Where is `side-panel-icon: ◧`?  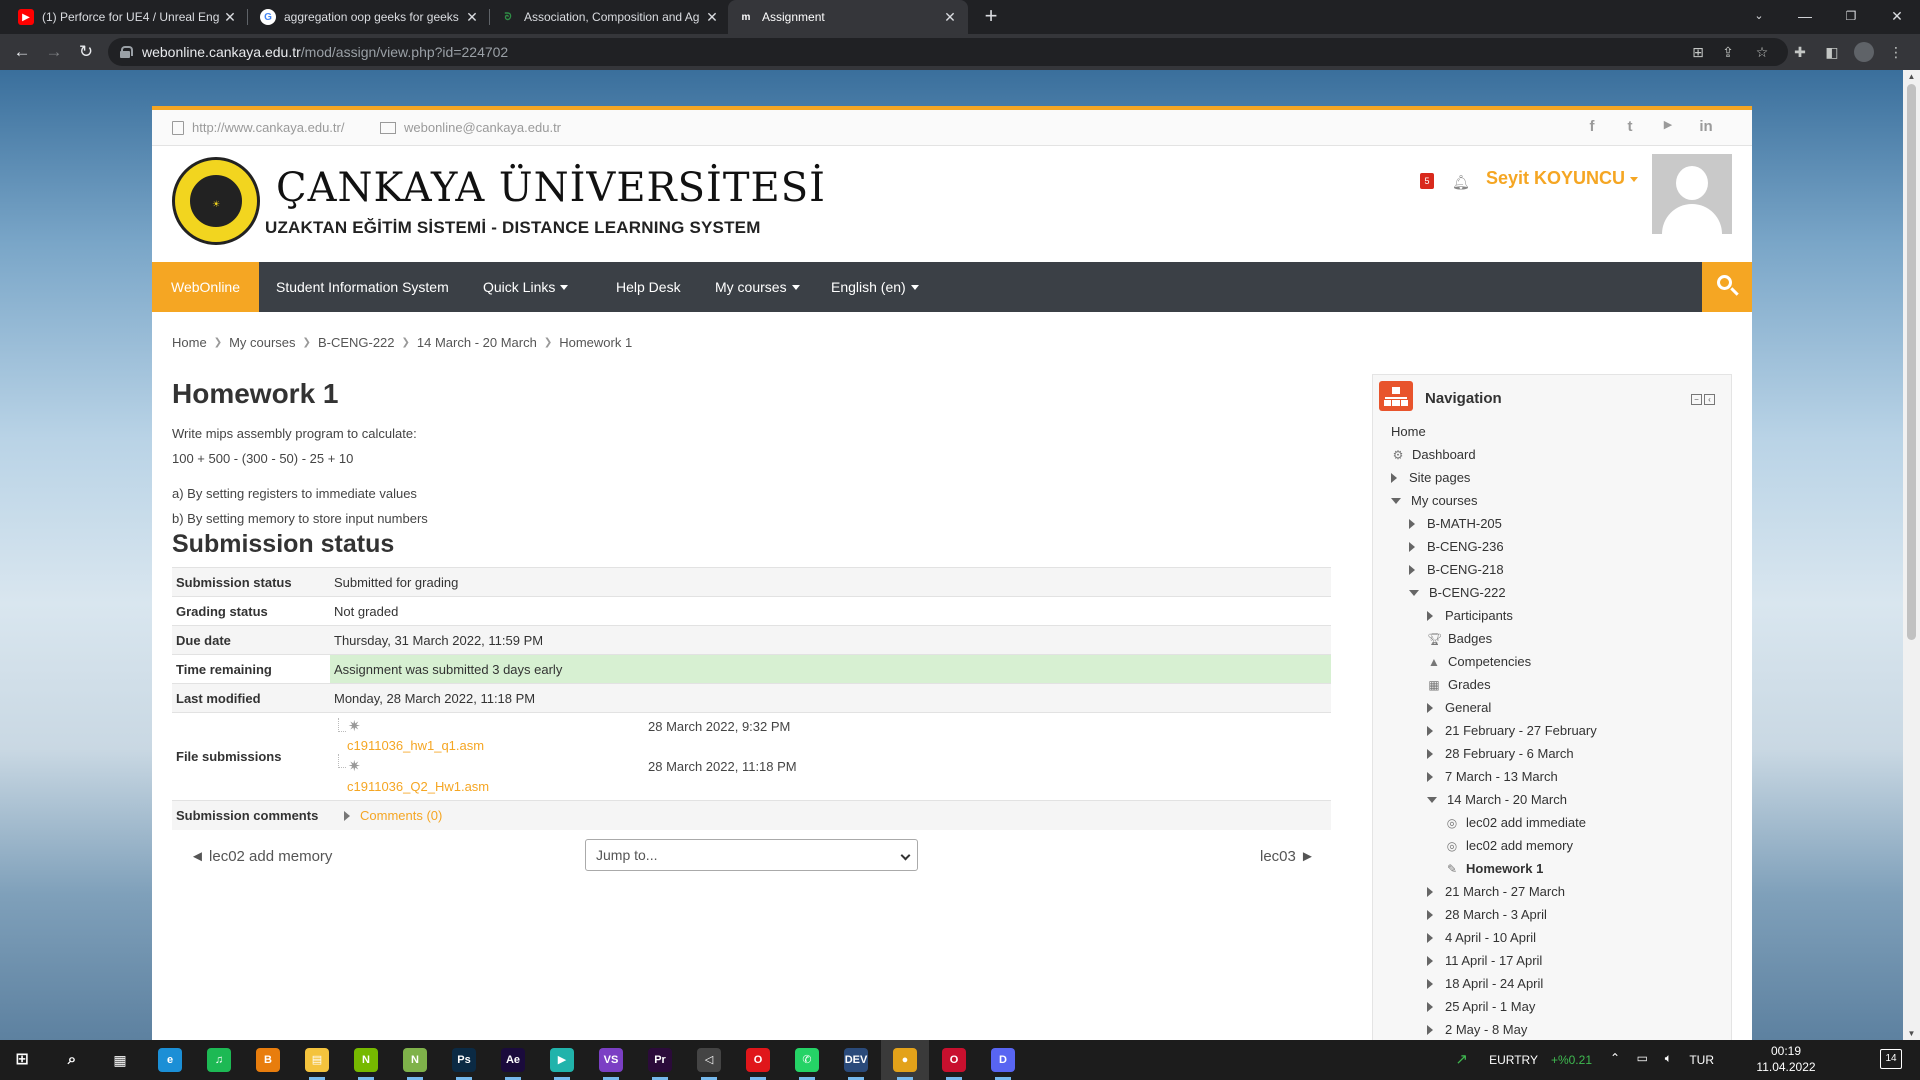
side-panel-icon: ◧ is located at coordinates (1832, 52).